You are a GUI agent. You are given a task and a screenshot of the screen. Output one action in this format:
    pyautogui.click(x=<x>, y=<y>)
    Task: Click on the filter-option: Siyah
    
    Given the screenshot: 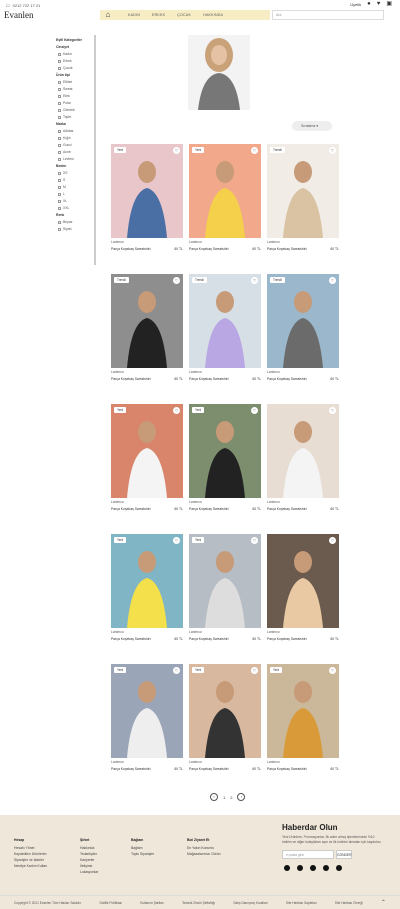 What is the action you would take?
    pyautogui.click(x=76, y=229)
    